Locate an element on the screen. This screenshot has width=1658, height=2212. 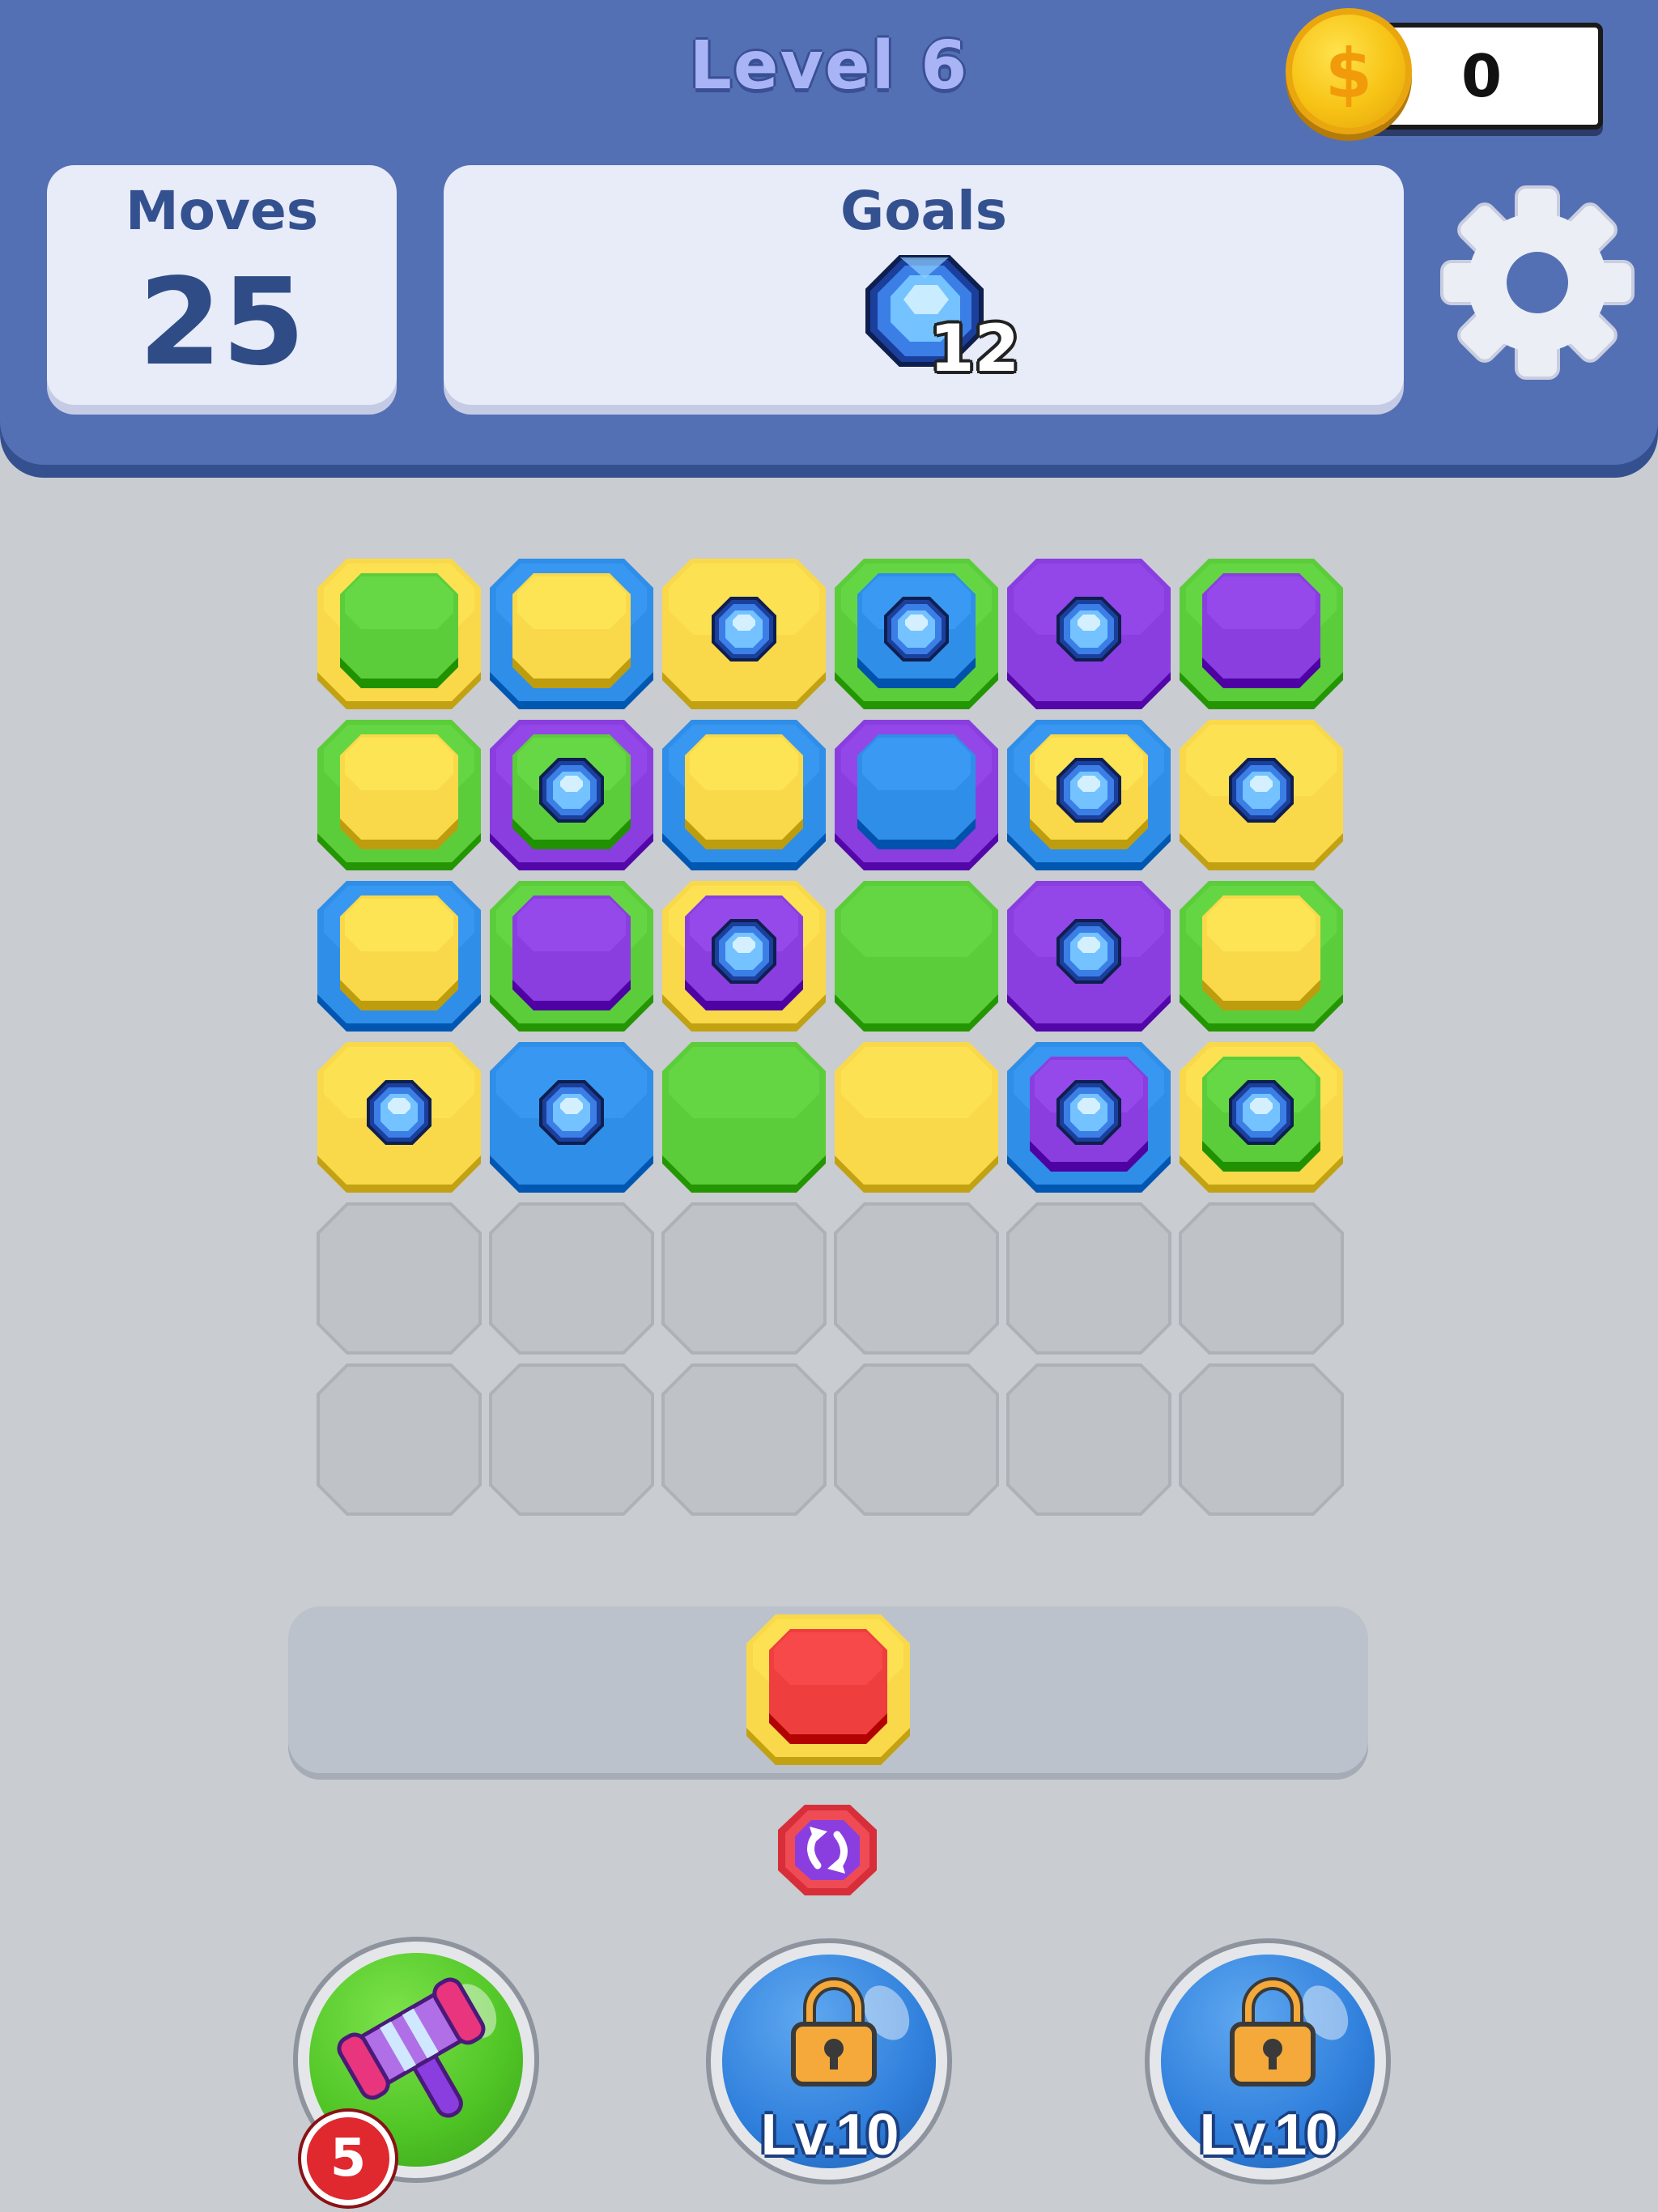
locked-booster-2: Lv.10 is located at coordinates (1268, 2061).